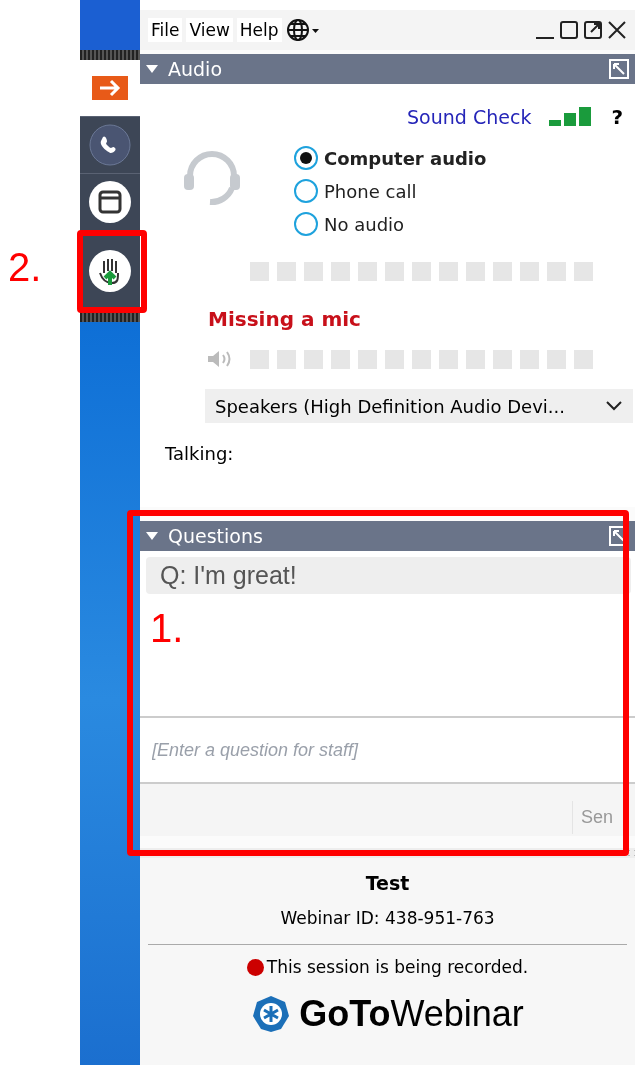  What do you see at coordinates (617, 117) in the screenshot?
I see `help-button: ?` at bounding box center [617, 117].